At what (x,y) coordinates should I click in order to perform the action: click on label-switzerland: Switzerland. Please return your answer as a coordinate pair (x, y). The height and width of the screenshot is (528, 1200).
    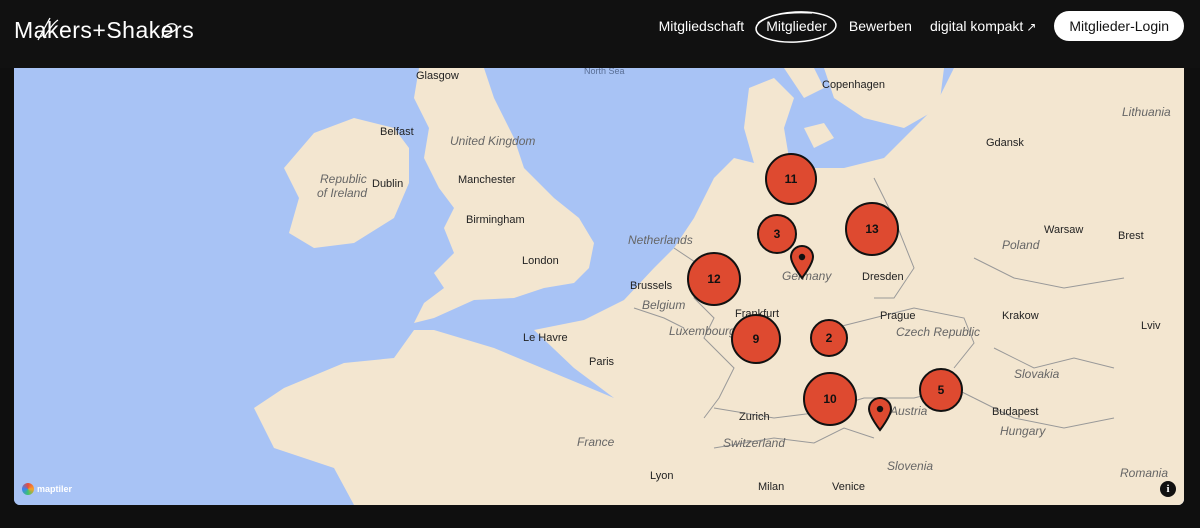
    Looking at the image, I should click on (754, 443).